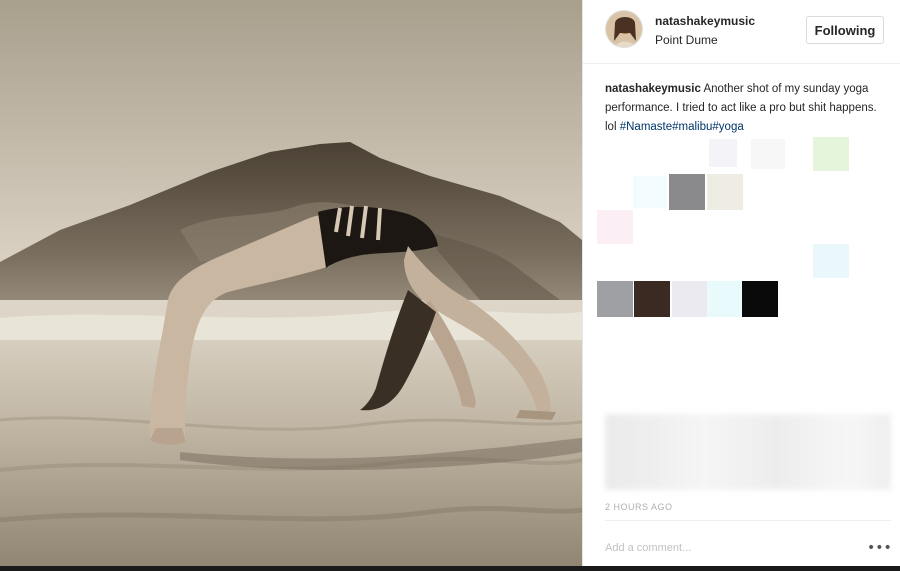  Describe the element at coordinates (705, 21) in the screenshot. I see `post-username: natashakeymusic` at that location.